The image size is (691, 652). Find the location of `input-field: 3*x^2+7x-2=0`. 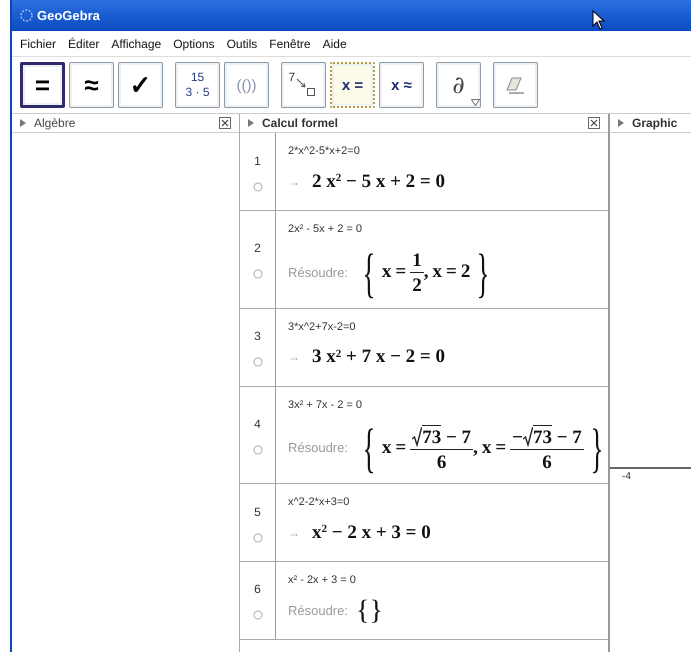

input-field: 3*x^2+7x-2=0 is located at coordinates (442, 326).